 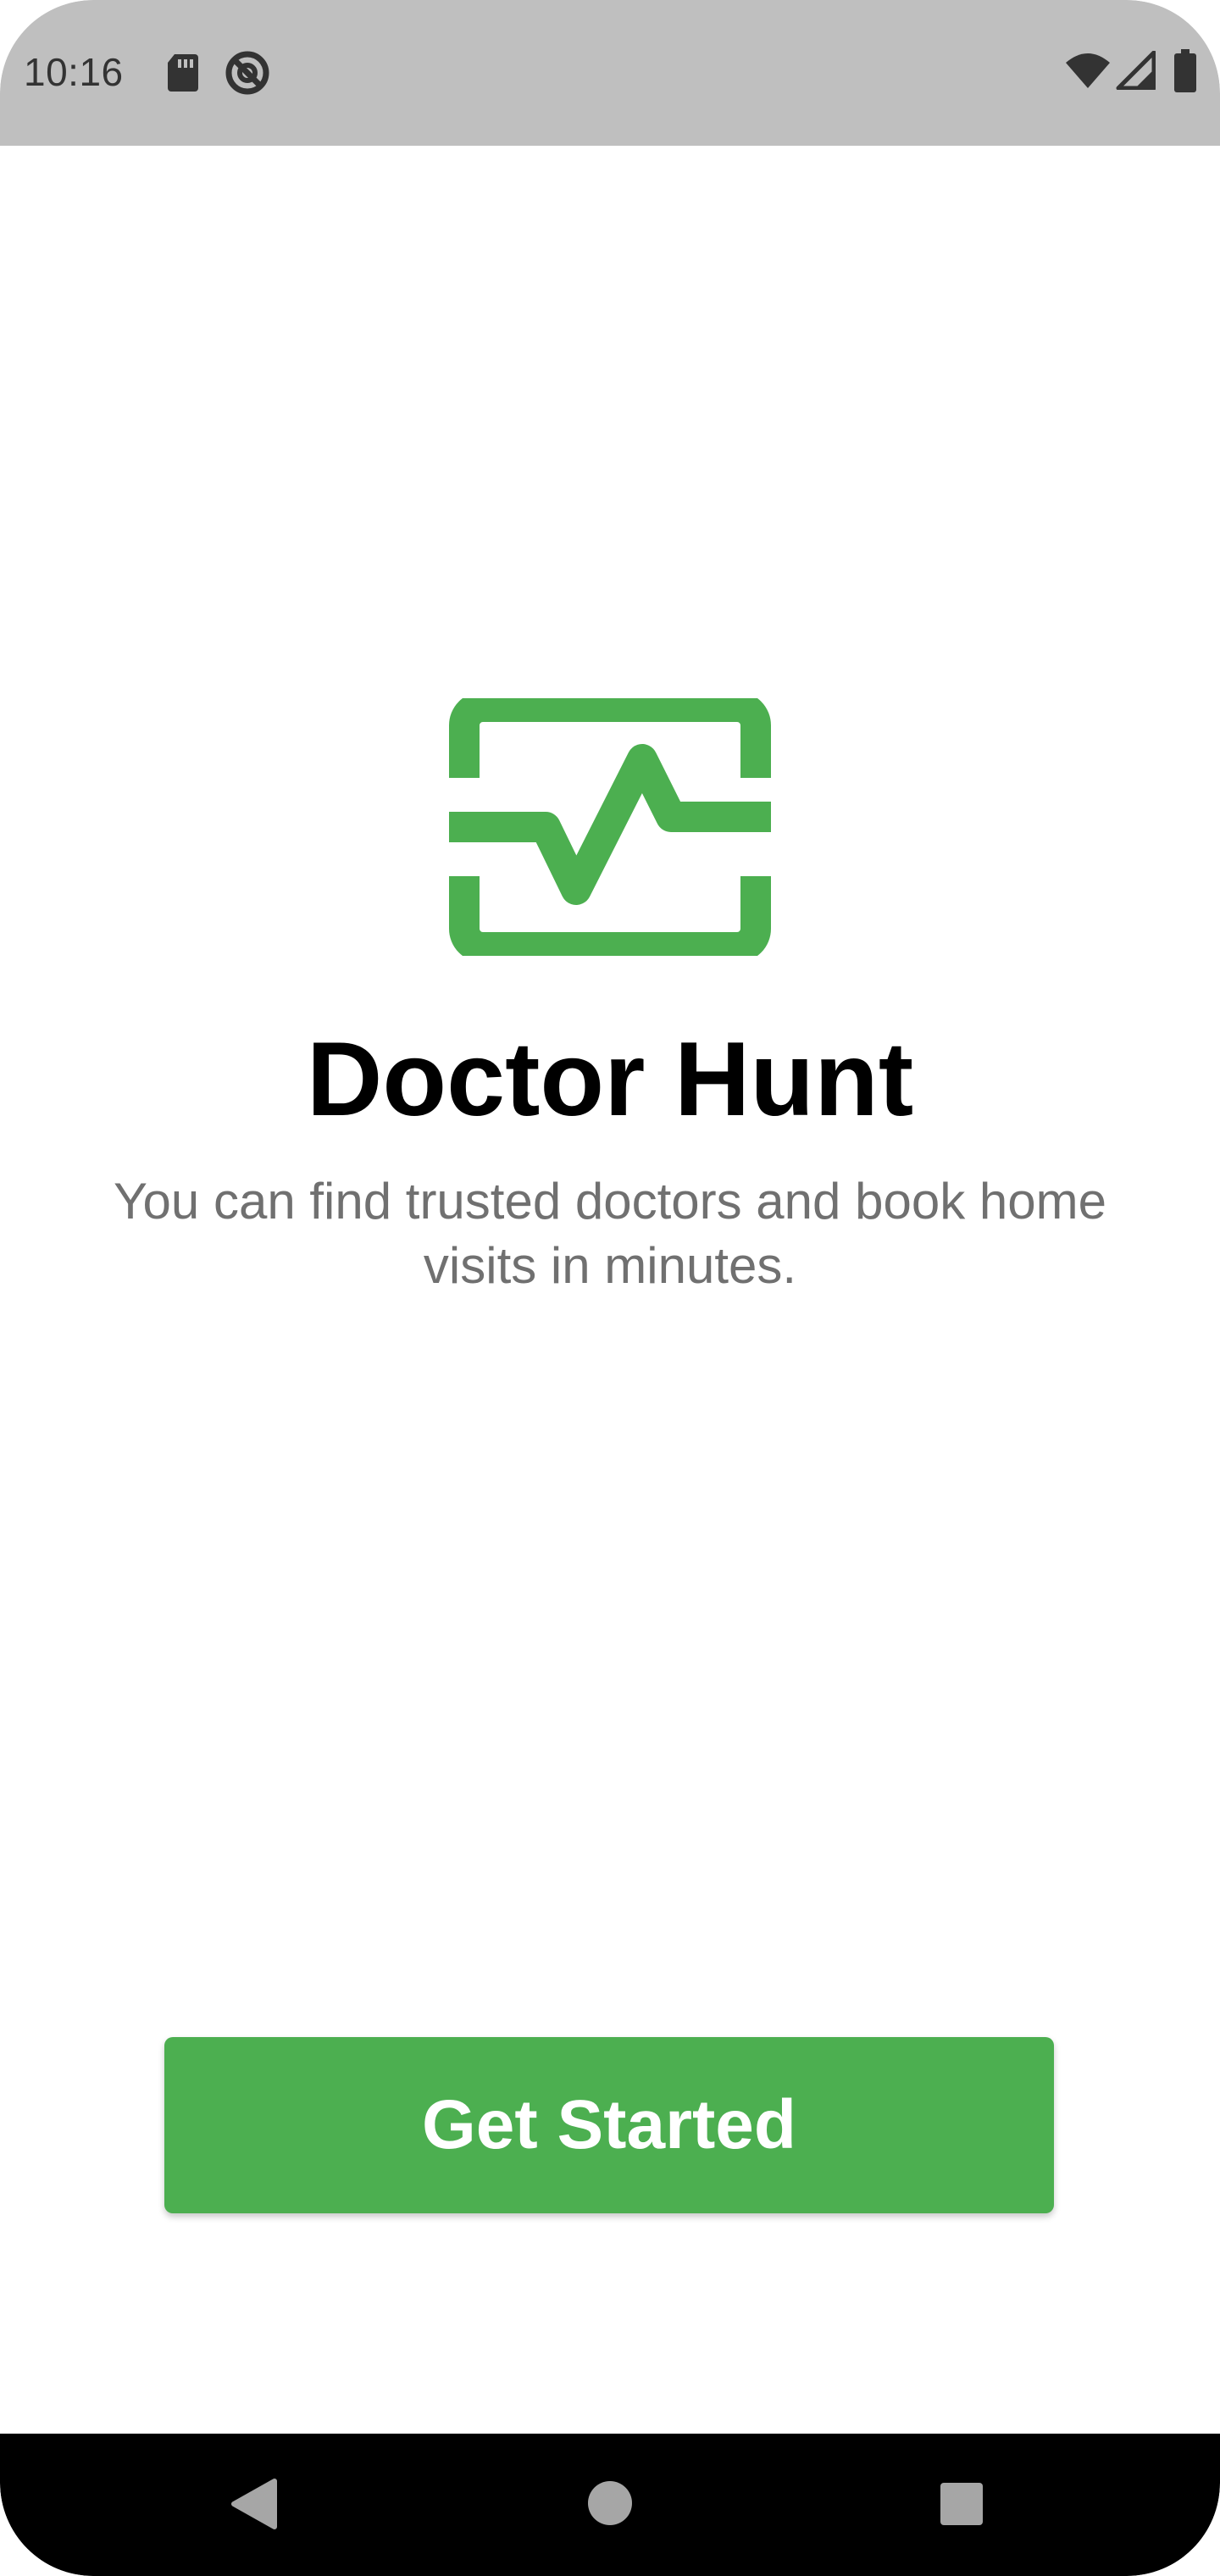 I want to click on navigation-bar, so click(x=610, y=2505).